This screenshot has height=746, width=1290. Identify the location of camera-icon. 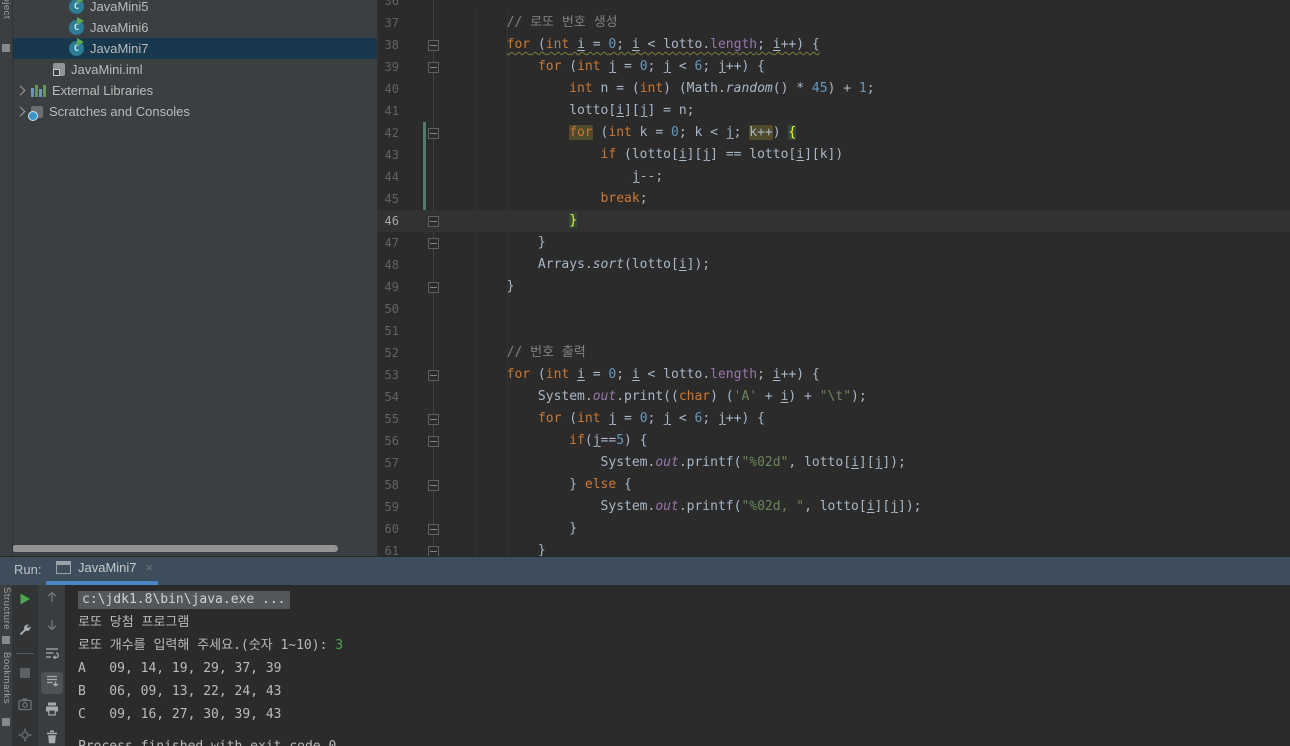
(25, 706).